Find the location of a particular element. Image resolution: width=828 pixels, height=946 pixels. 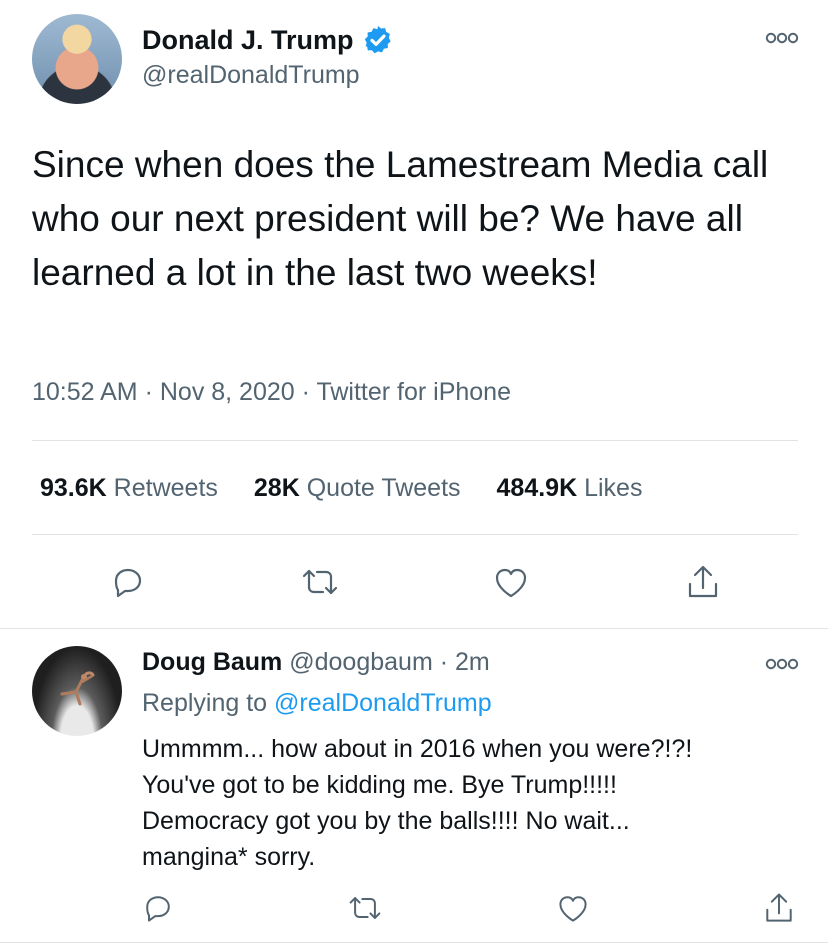

retweets-label: Retweets is located at coordinates (165, 488).